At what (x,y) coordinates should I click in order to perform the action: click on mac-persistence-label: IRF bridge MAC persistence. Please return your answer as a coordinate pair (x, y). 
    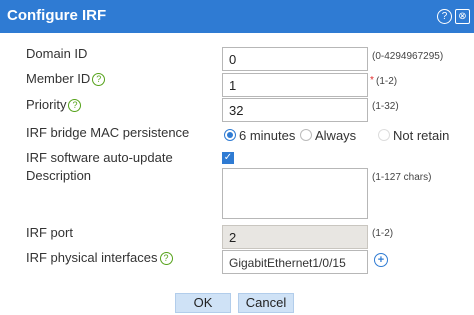
    Looking at the image, I should click on (108, 132).